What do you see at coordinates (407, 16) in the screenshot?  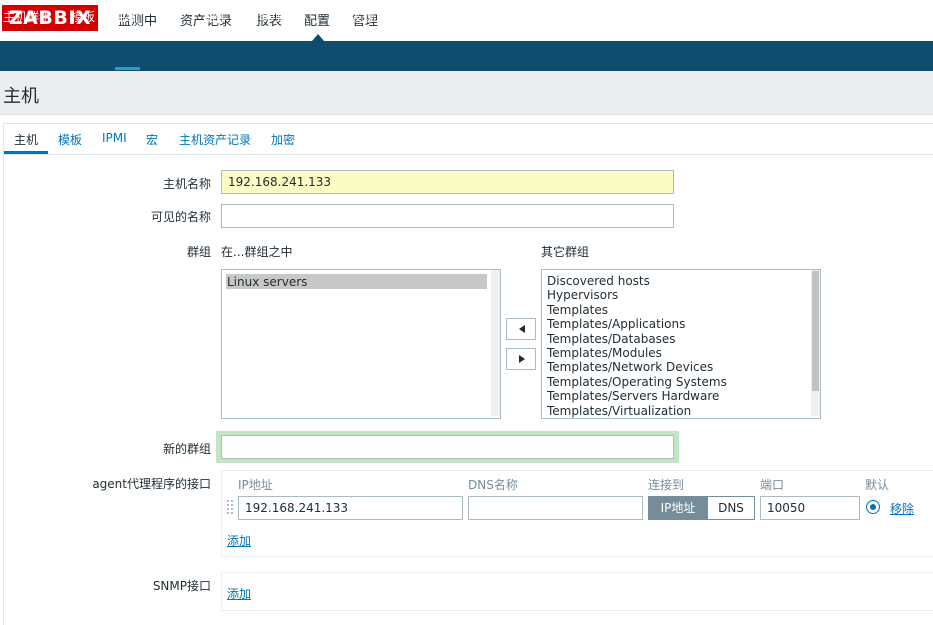 I see `subnav-services: 服务` at bounding box center [407, 16].